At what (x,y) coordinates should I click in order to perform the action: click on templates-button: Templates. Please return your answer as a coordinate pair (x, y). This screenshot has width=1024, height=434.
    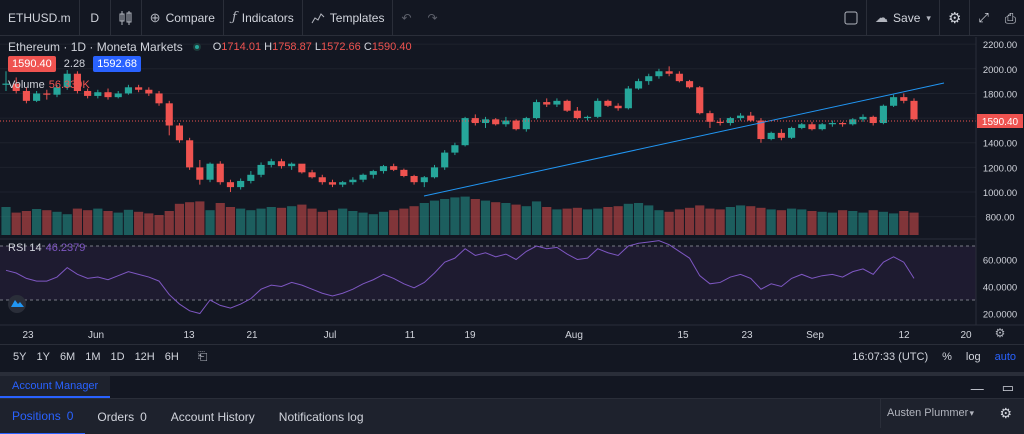
    Looking at the image, I should click on (348, 18).